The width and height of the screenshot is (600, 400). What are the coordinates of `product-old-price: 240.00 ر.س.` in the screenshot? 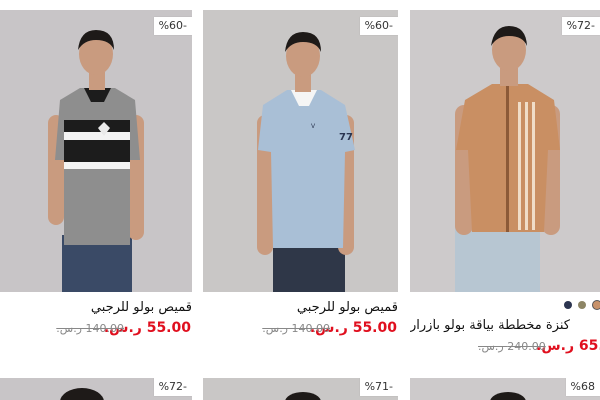 It's located at (512, 346).